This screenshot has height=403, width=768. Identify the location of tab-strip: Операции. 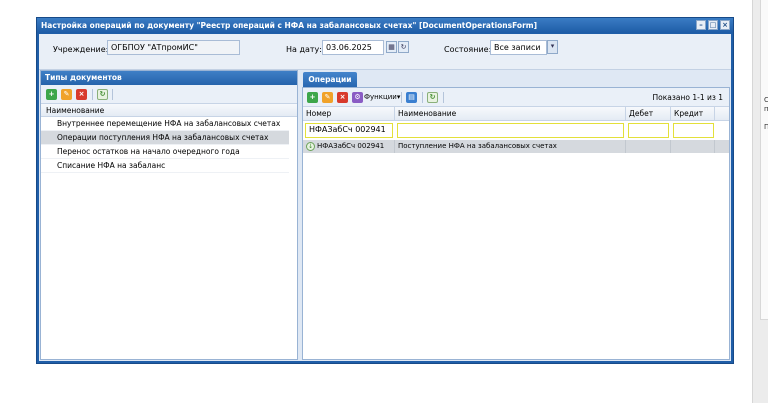
(516, 78).